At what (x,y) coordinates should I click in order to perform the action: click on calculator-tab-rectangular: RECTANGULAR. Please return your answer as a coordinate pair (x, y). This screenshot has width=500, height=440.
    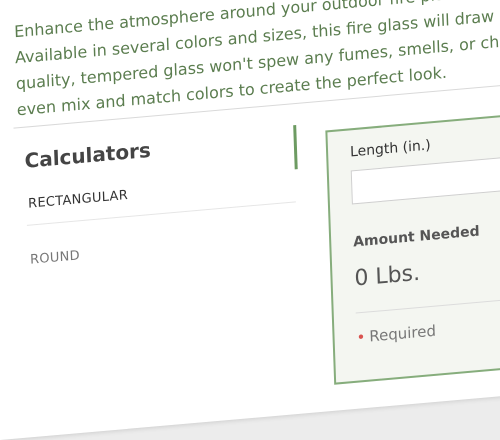
    Looking at the image, I should click on (78, 200).